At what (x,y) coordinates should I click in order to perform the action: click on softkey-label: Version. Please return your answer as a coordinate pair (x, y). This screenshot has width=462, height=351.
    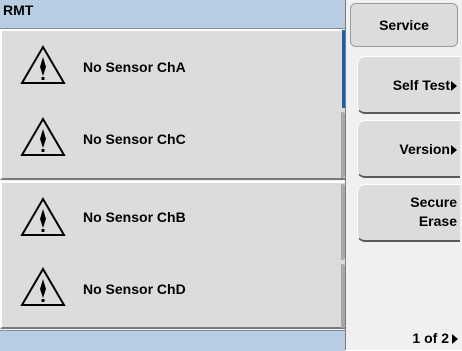
    Looking at the image, I should click on (424, 149).